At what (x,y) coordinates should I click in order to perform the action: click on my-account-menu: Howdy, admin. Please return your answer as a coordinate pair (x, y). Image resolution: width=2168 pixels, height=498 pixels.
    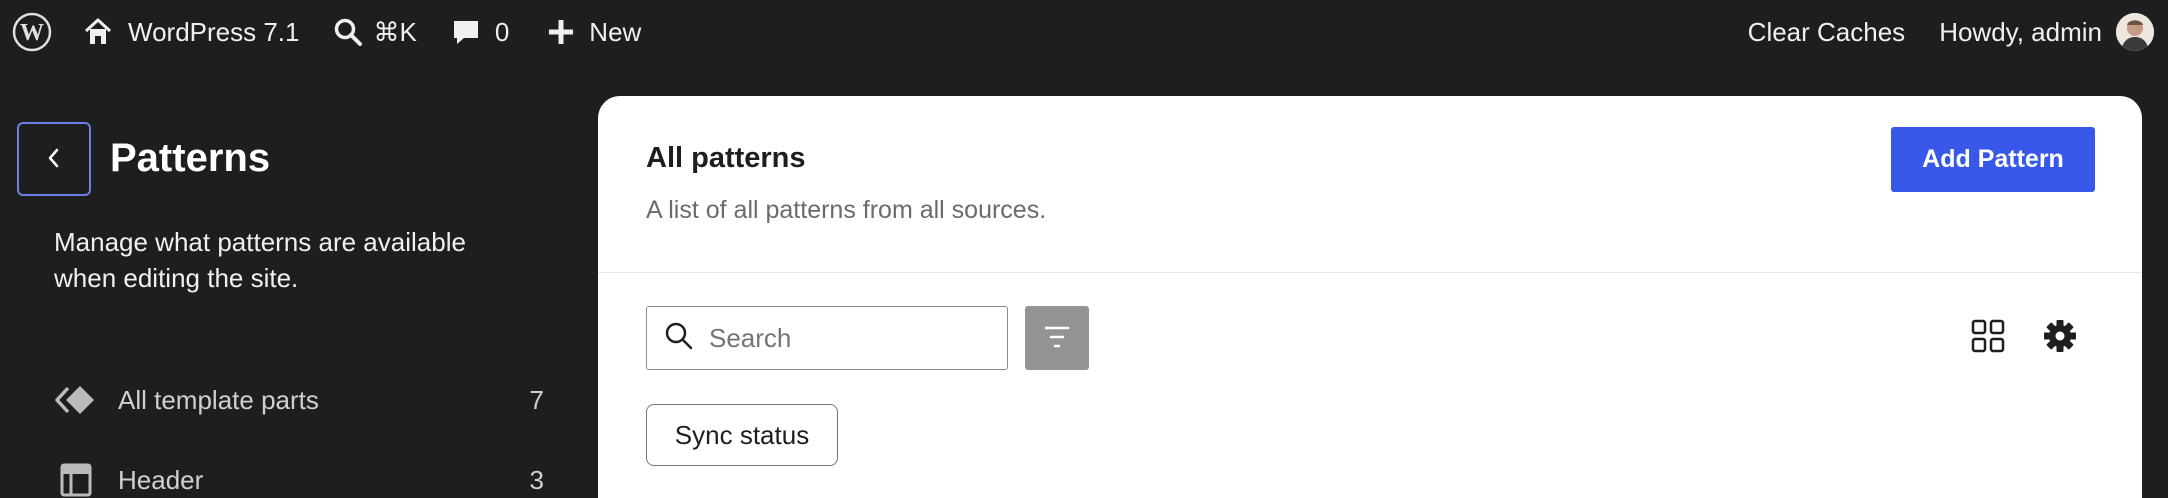
    Looking at the image, I should click on (2053, 32).